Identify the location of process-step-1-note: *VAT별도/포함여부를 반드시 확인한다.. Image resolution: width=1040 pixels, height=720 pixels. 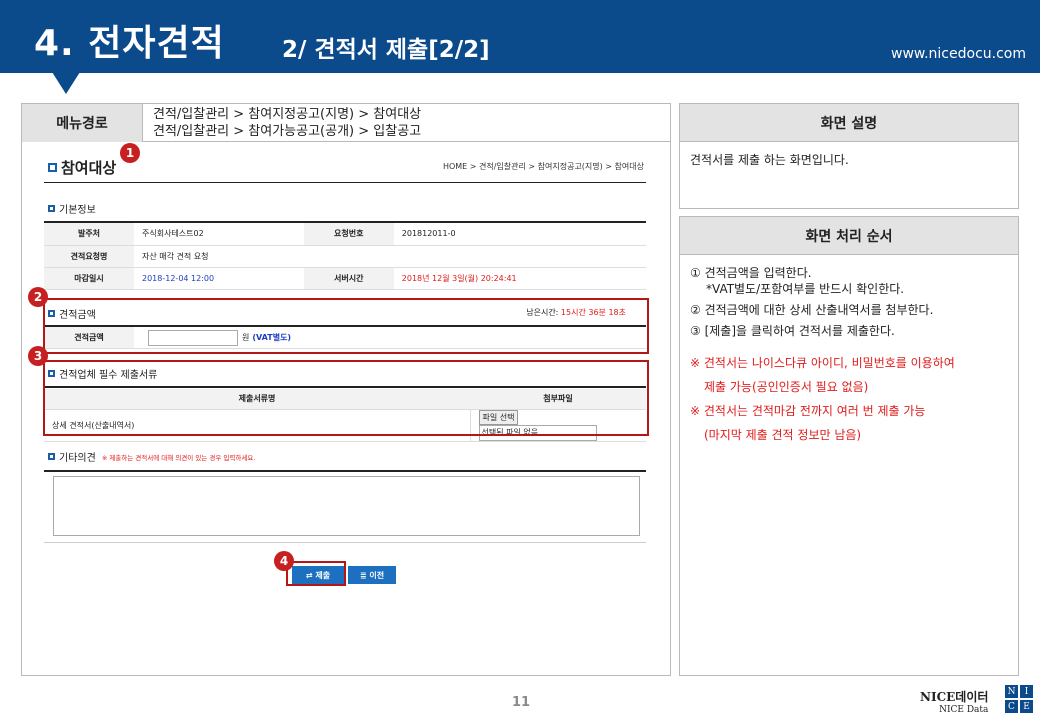
(805, 289).